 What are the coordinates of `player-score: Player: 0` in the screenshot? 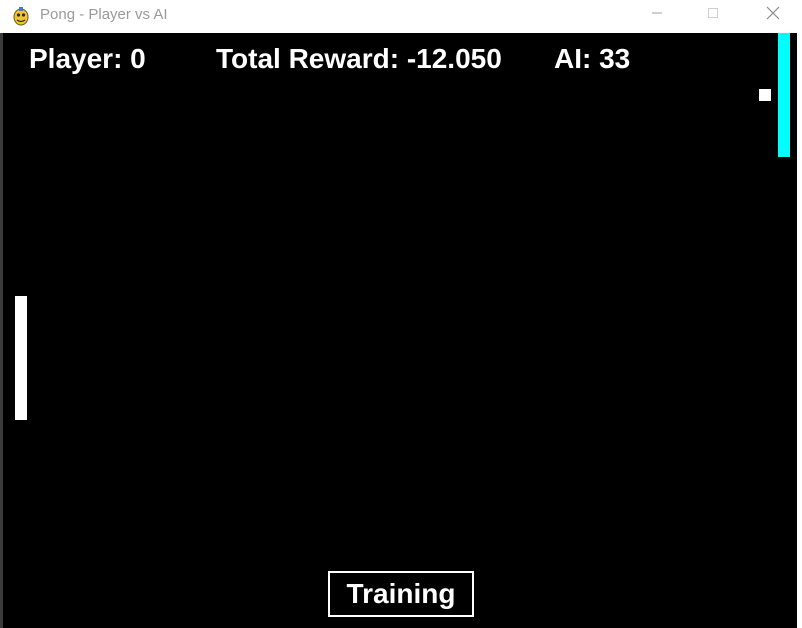 It's located at (87, 58).